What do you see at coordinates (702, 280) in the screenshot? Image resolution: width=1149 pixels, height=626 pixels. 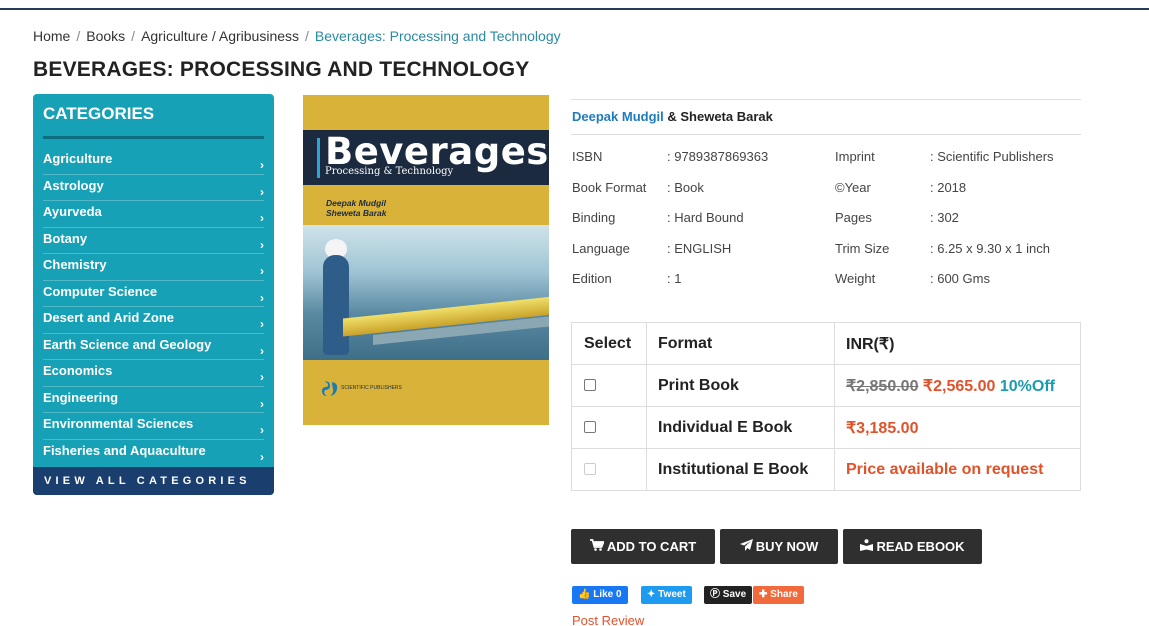 I see `meta-row: Edition : 1` at bounding box center [702, 280].